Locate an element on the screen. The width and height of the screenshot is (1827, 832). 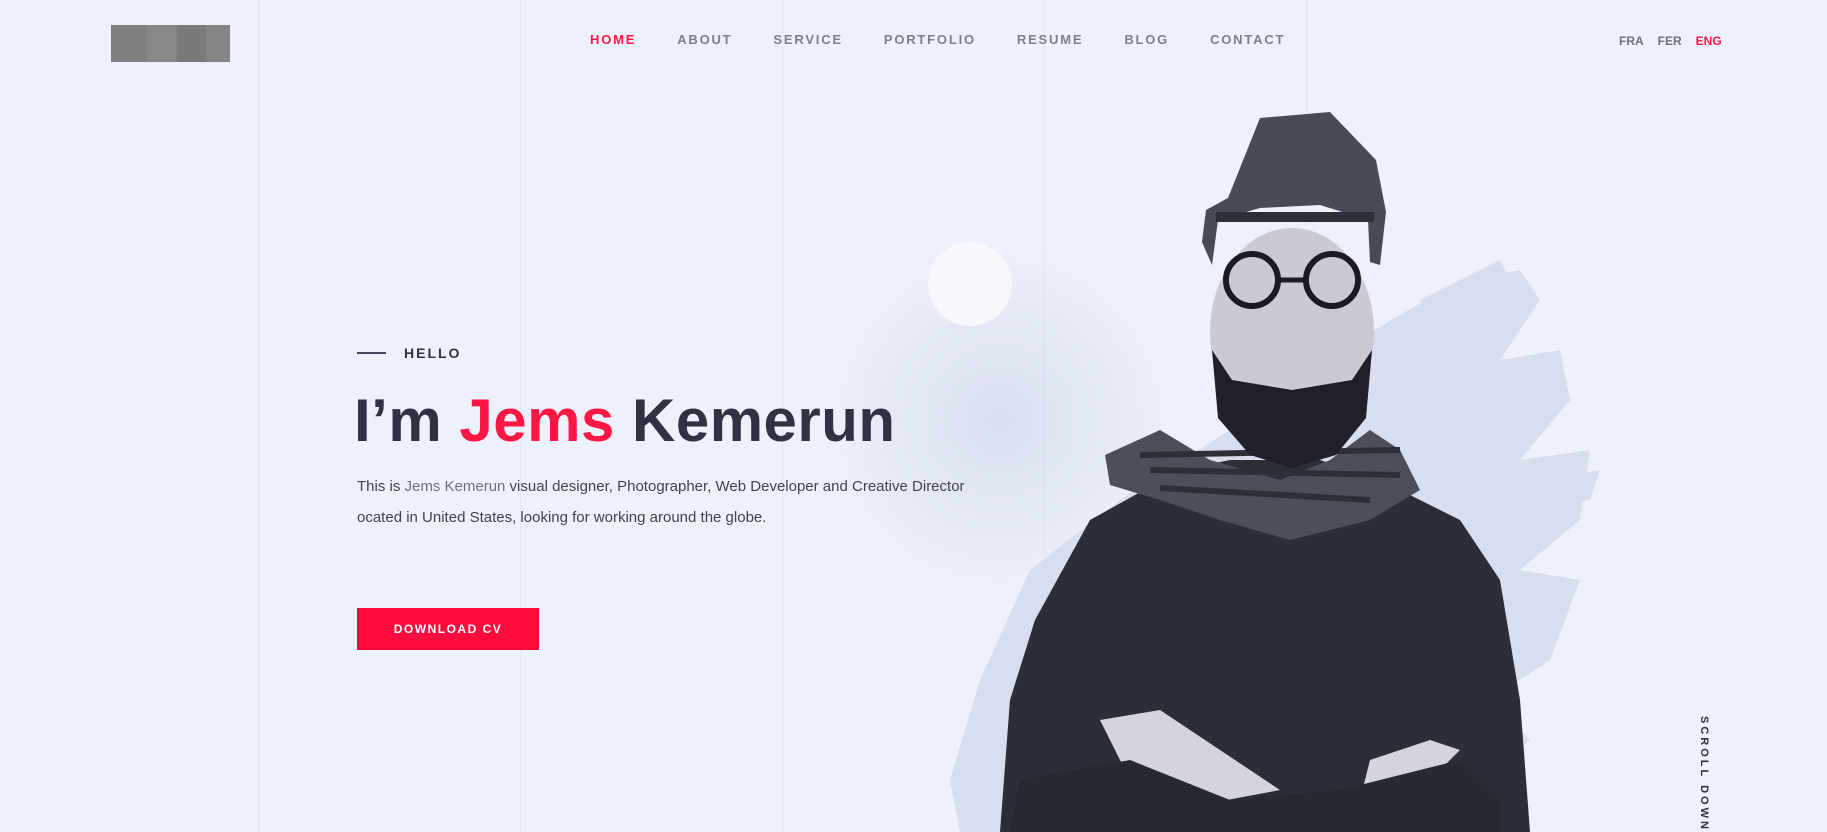
headline-name-accent: Jems is located at coordinates (537, 420).